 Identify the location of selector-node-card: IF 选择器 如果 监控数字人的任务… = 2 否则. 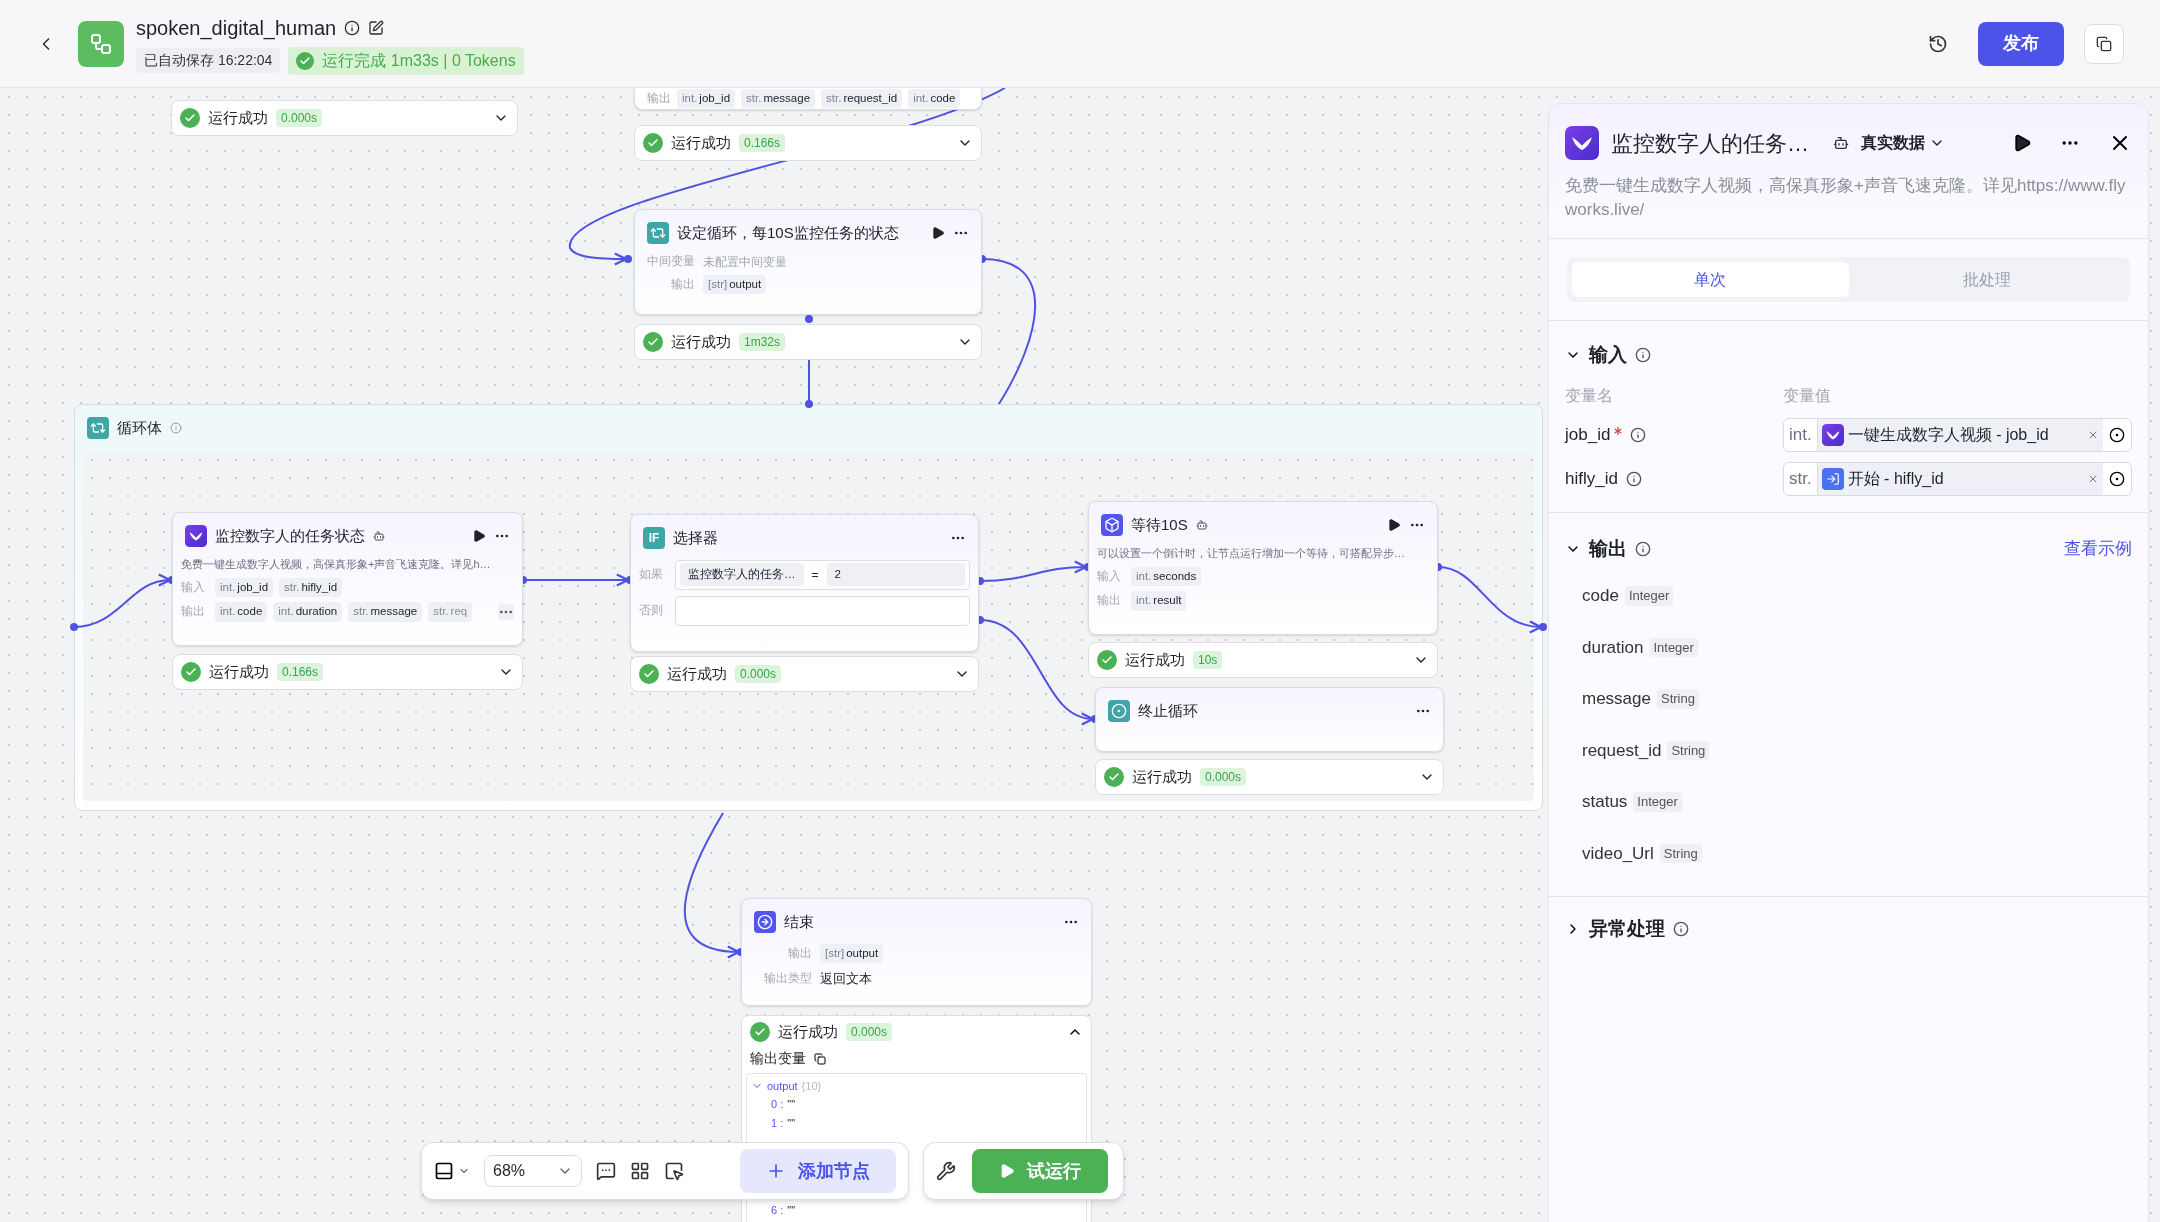
(804, 583).